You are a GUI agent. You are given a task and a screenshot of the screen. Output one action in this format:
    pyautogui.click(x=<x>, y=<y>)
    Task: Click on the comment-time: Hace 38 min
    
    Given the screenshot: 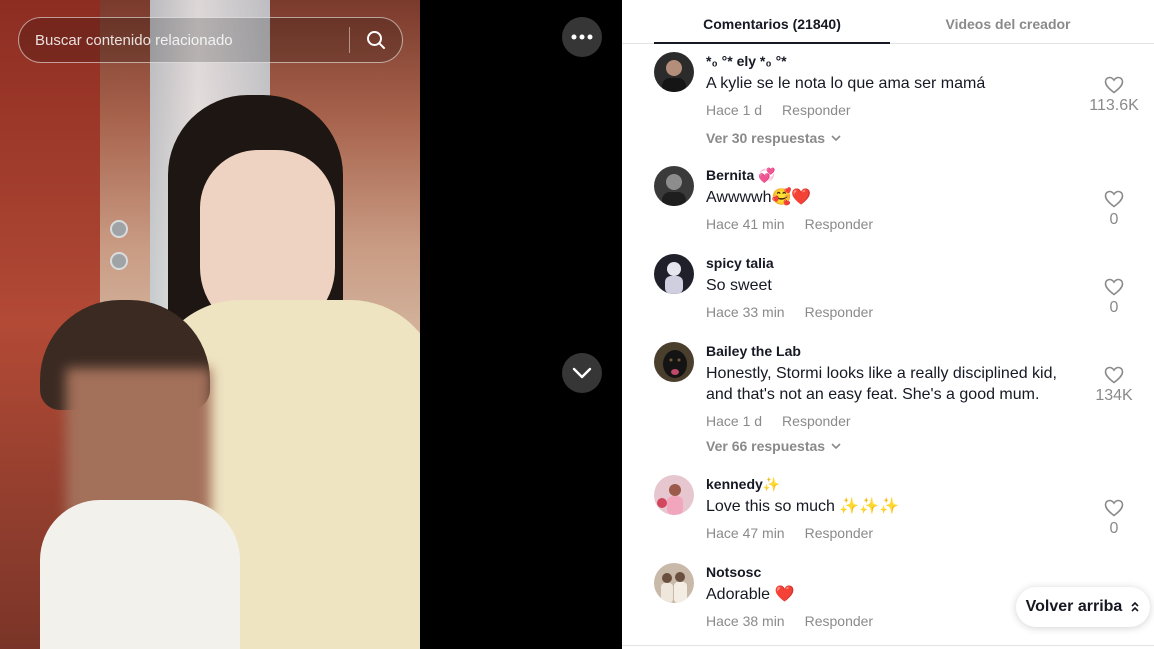 What is the action you would take?
    pyautogui.click(x=745, y=621)
    